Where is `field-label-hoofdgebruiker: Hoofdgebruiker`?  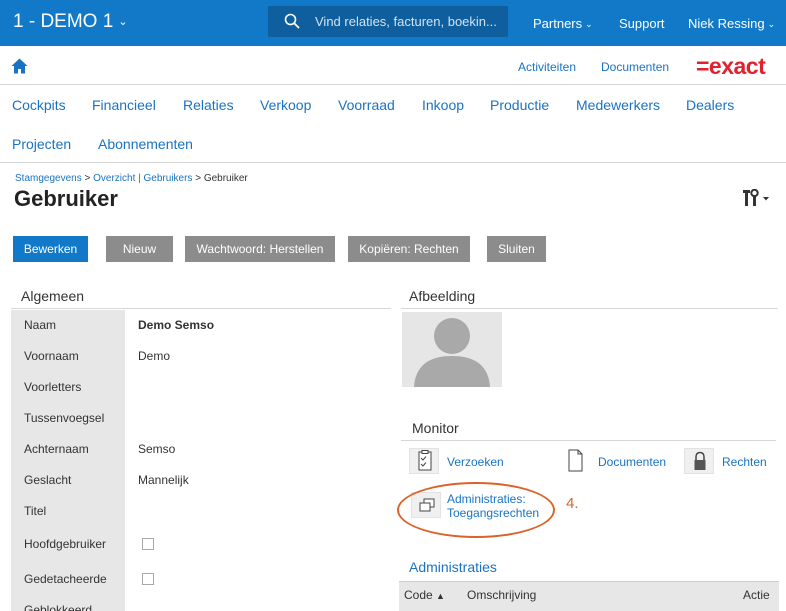 field-label-hoofdgebruiker: Hoofdgebruiker is located at coordinates (65, 544).